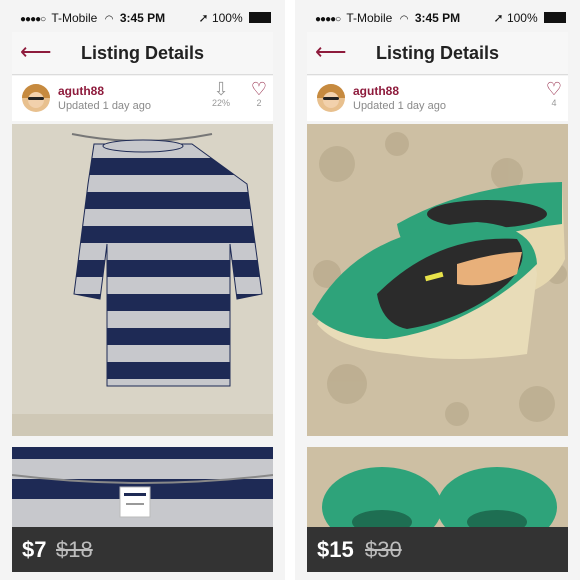  What do you see at coordinates (74, 549) in the screenshot?
I see `original-price: $18` at bounding box center [74, 549].